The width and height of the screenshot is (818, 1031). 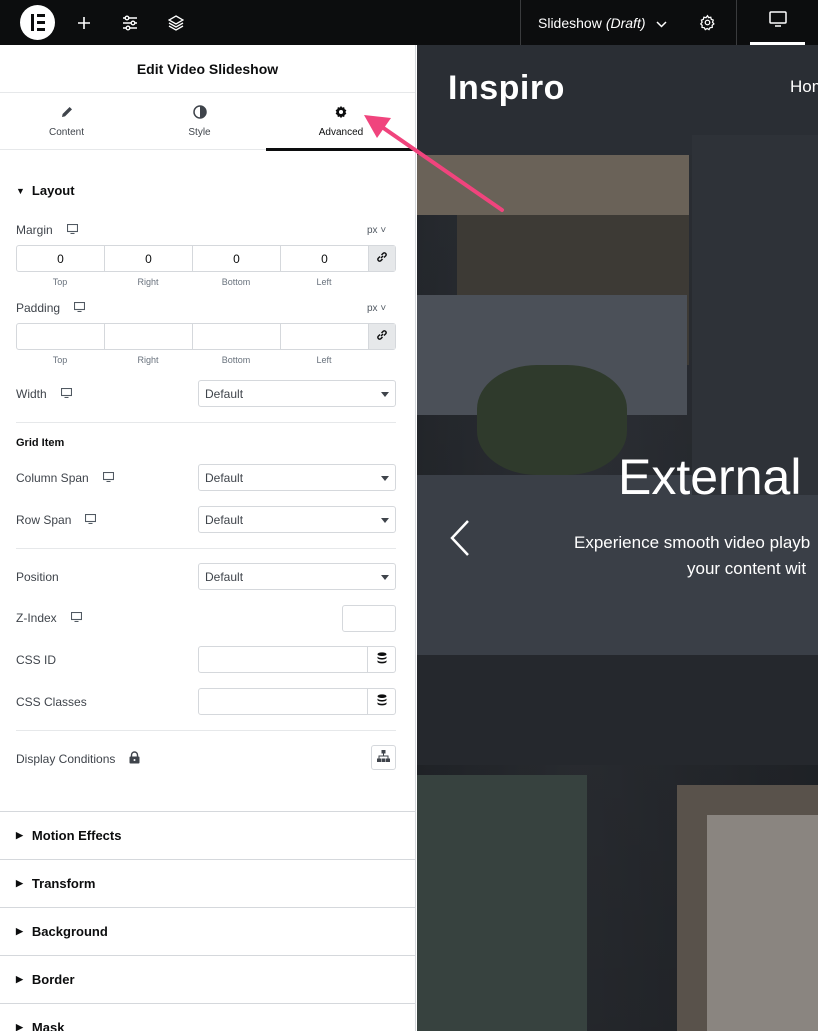 What do you see at coordinates (804, 87) in the screenshot?
I see `nav-item-home: Hom` at bounding box center [804, 87].